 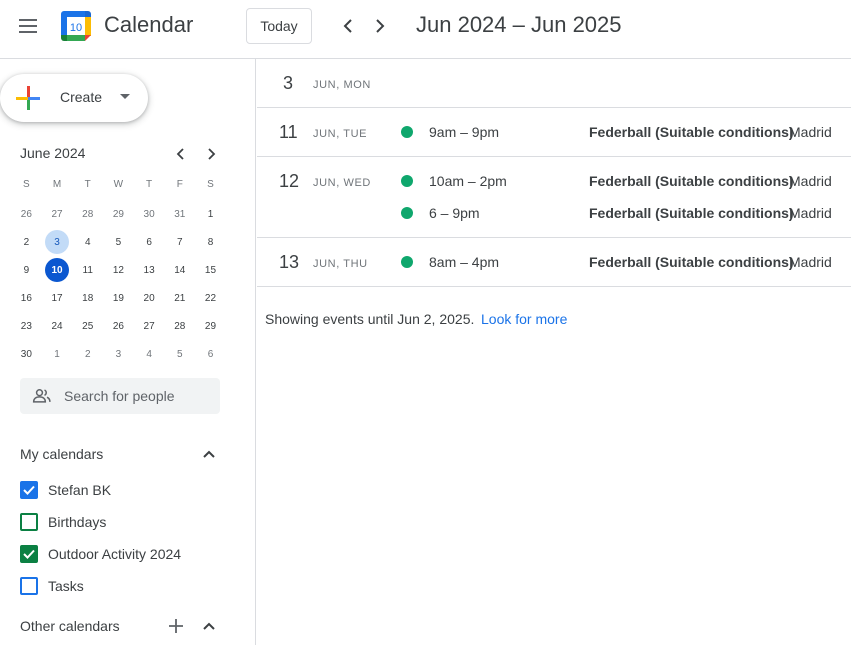 What do you see at coordinates (149, 270) in the screenshot?
I see `mini-day: 13` at bounding box center [149, 270].